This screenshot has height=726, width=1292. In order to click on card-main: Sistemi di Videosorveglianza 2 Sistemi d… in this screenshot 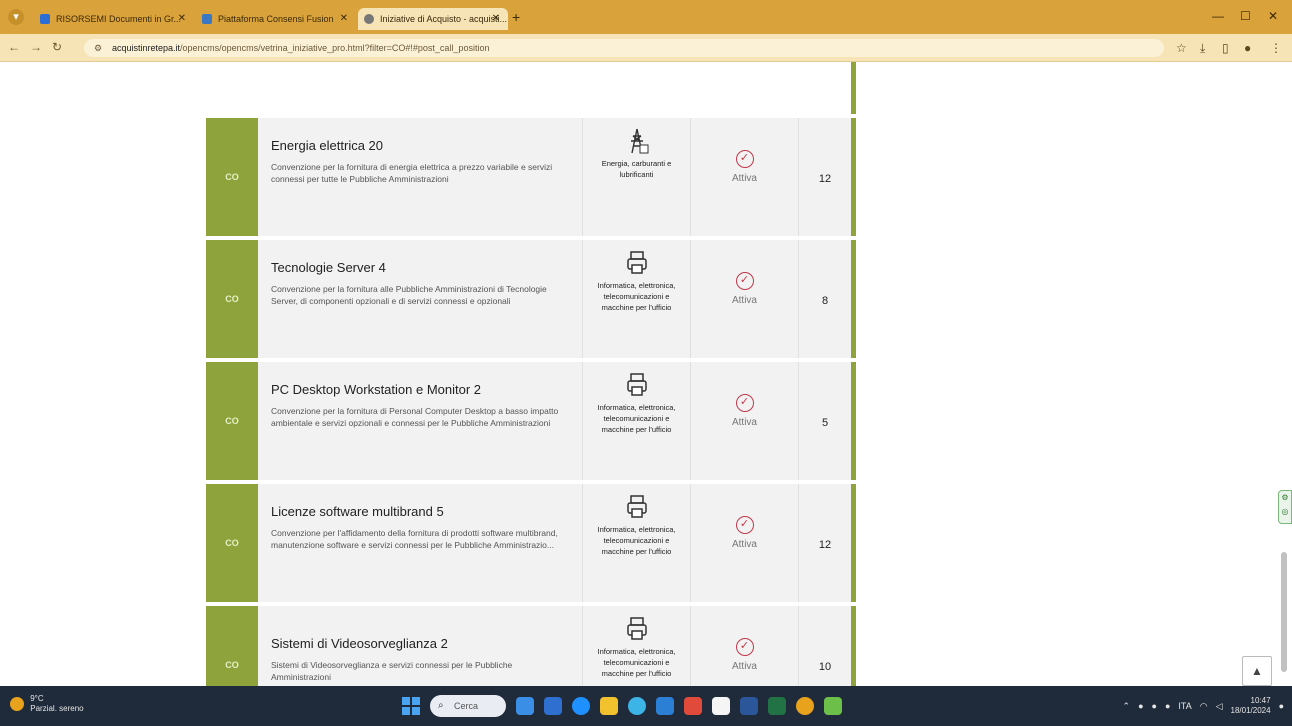, I will do `click(420, 646)`.